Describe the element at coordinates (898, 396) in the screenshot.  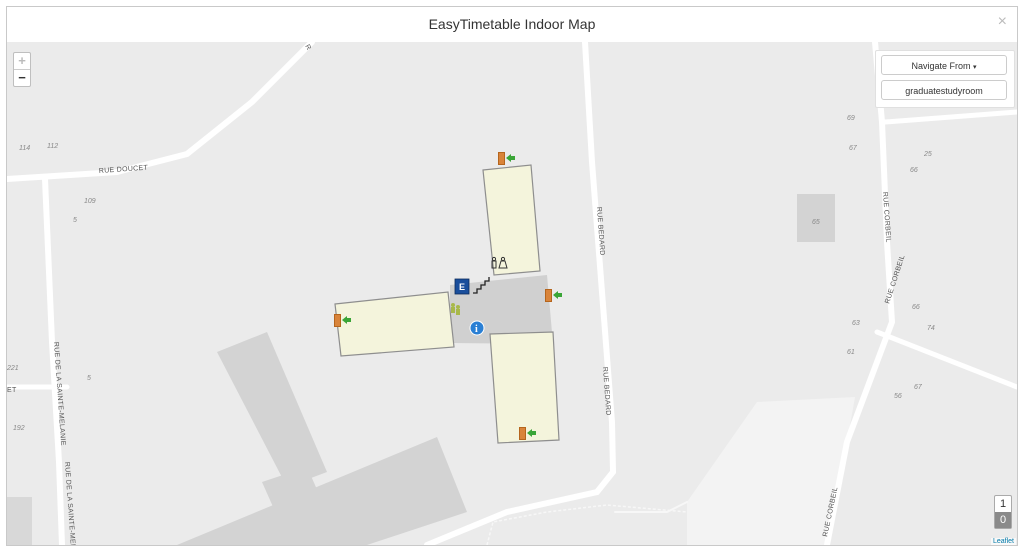
I see `house-number: 56` at that location.